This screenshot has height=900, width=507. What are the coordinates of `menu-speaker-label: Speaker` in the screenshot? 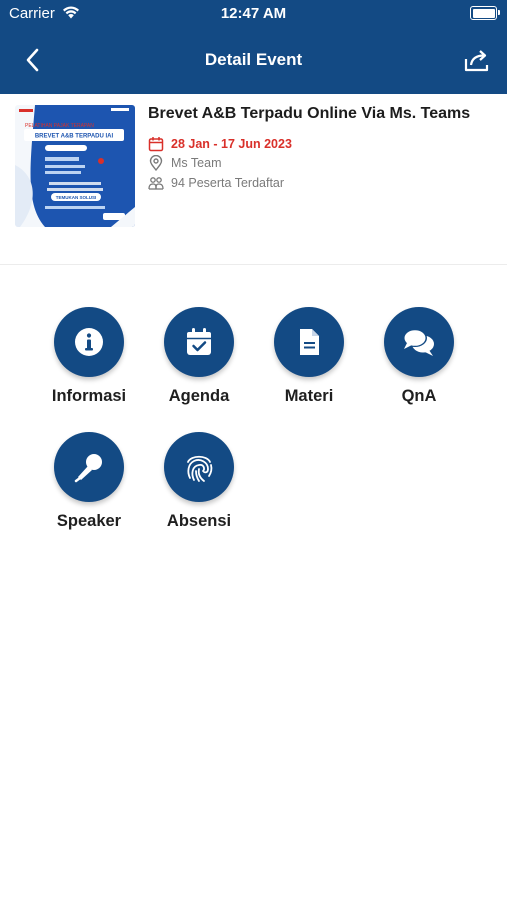 It's located at (89, 521).